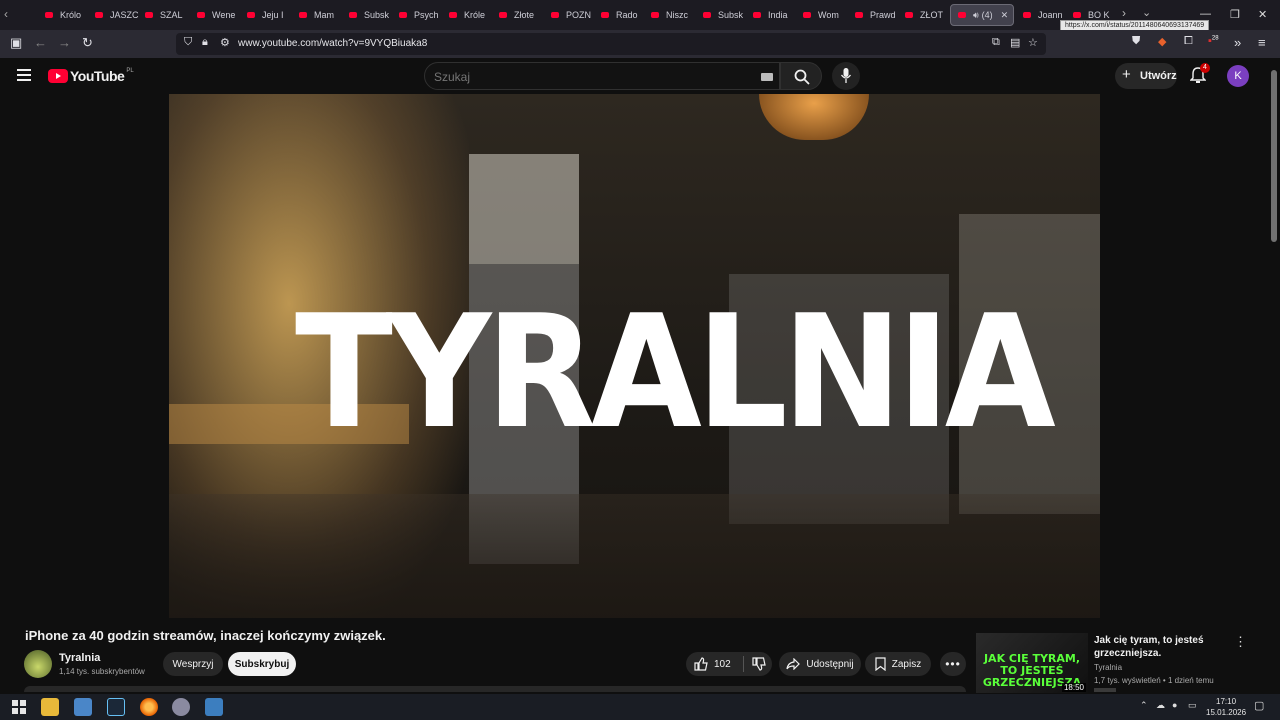 The height and width of the screenshot is (720, 1280). I want to click on browser-tab: Mam, so click(323, 15).